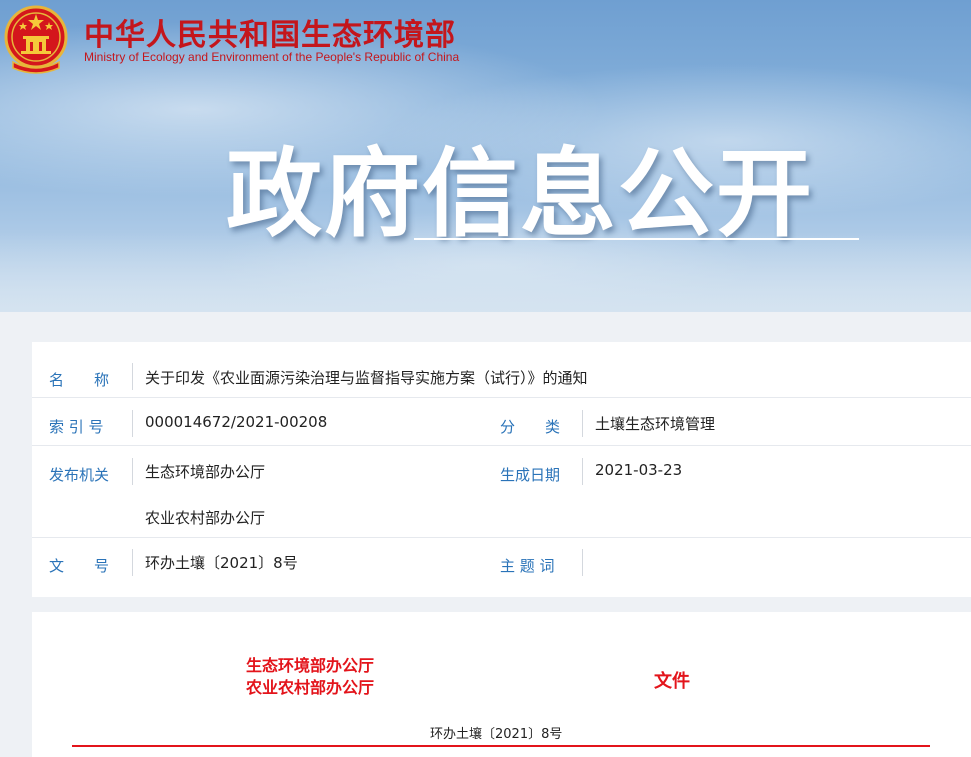 The height and width of the screenshot is (757, 971). Describe the element at coordinates (501, 746) in the screenshot. I see `document-red-rule` at that location.